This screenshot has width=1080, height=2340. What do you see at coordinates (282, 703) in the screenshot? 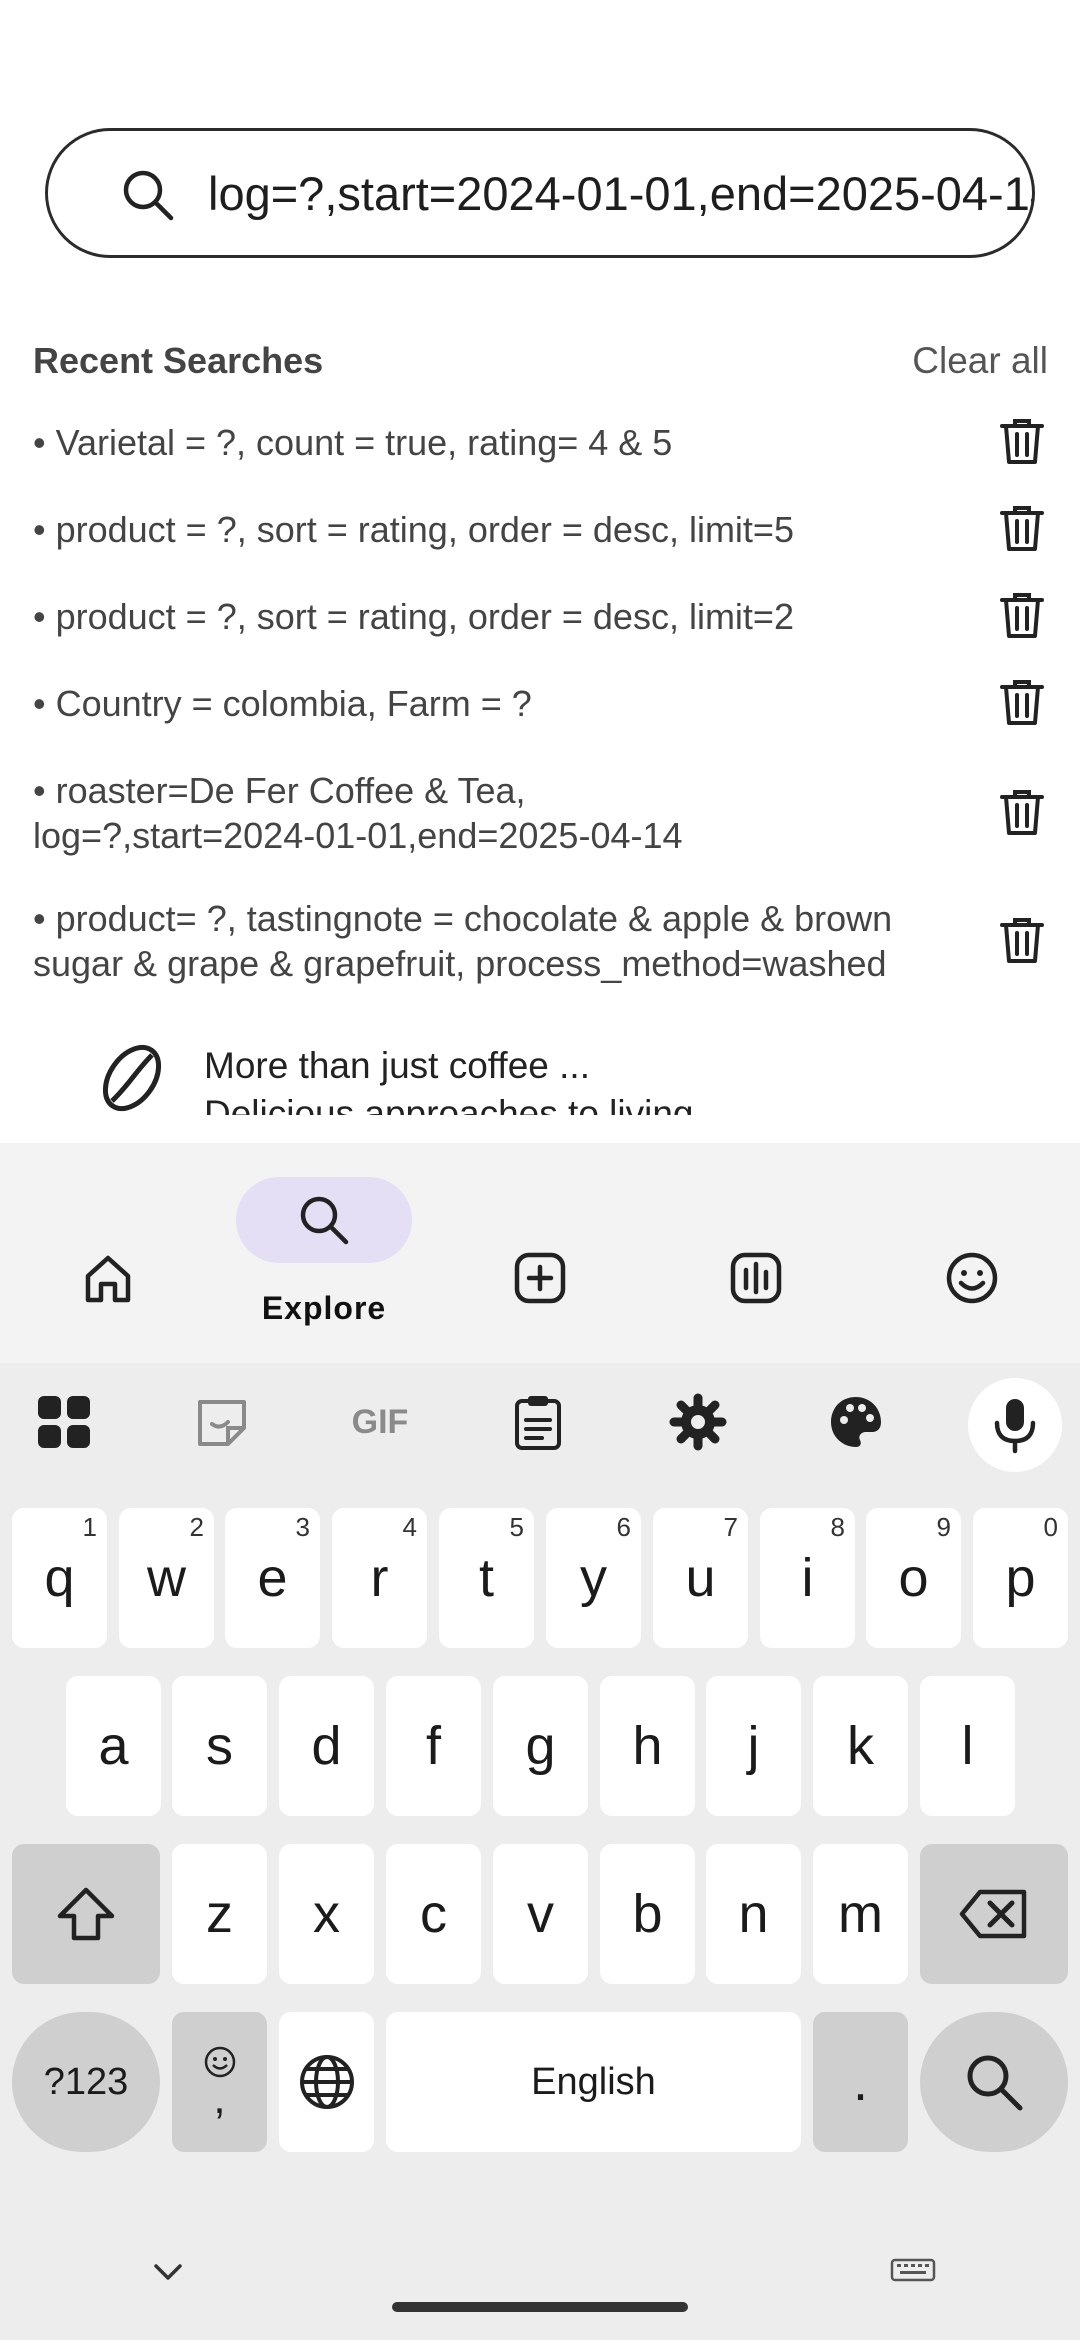
I see `recent-search-text: • Country = colombia, Farm = ?` at bounding box center [282, 703].